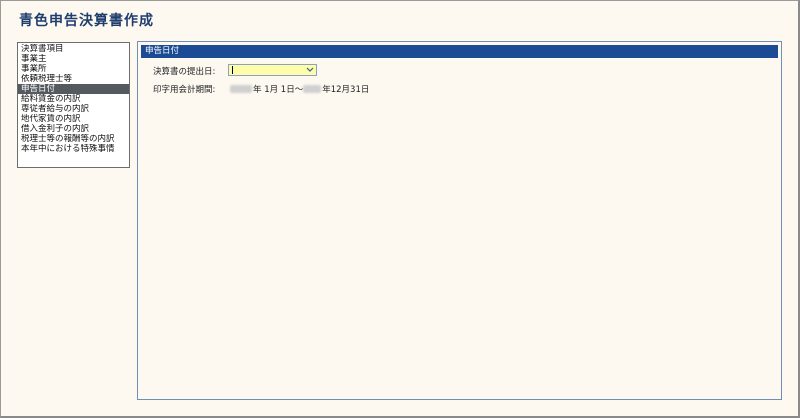 The width and height of the screenshot is (800, 418). What do you see at coordinates (184, 90) in the screenshot?
I see `print-period-label: 印字用会計期間:` at bounding box center [184, 90].